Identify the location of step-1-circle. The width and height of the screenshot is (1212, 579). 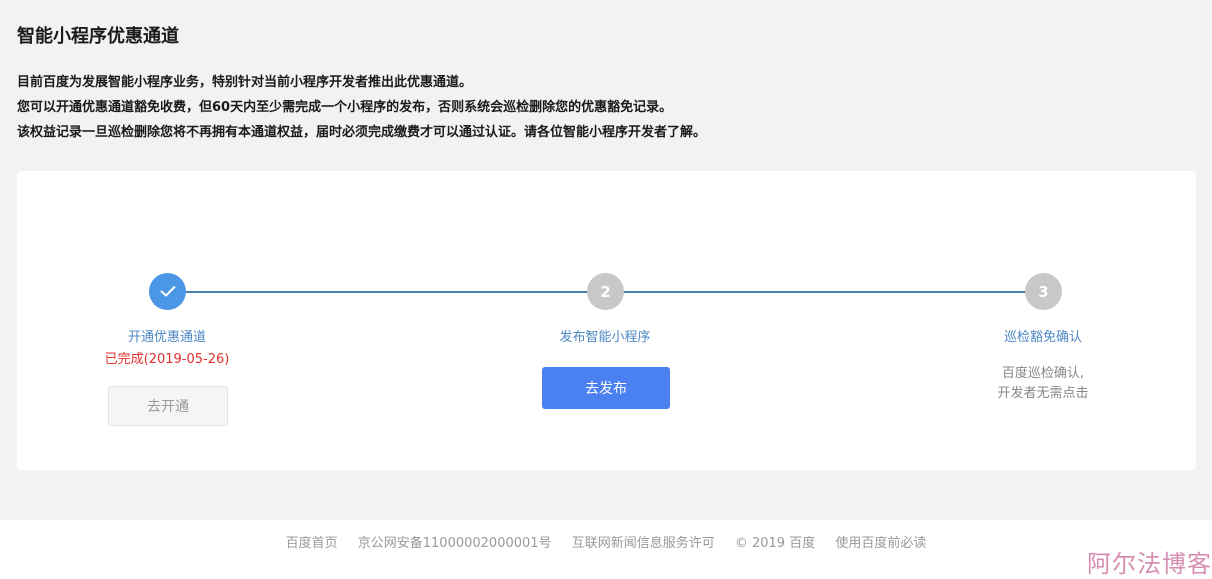
(167, 291).